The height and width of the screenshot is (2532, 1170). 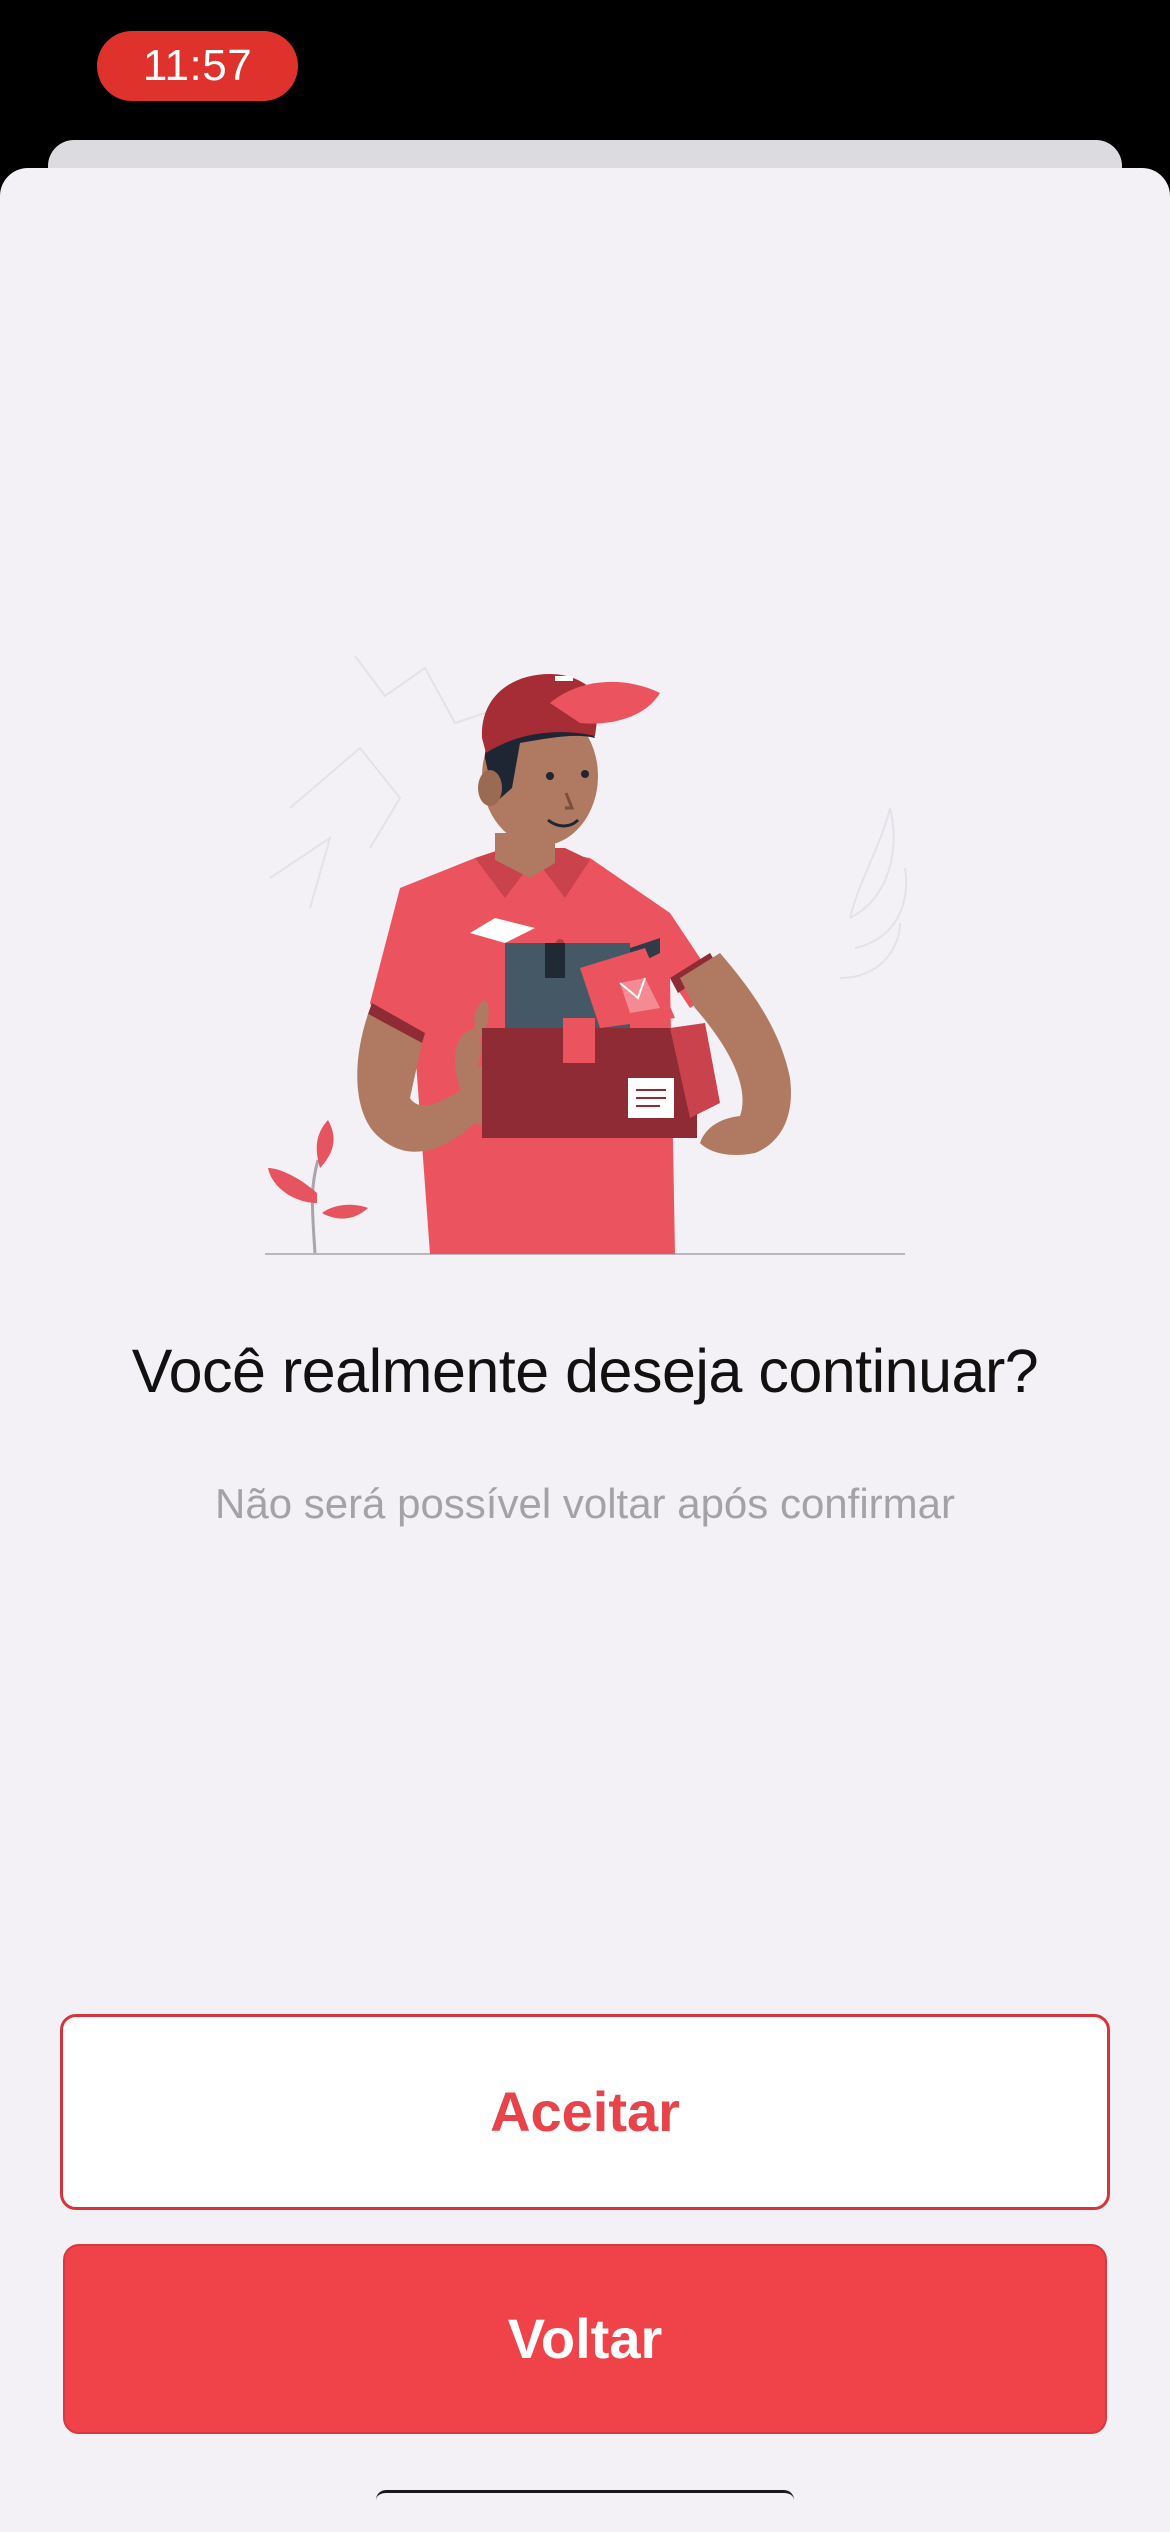 I want to click on accept-button: Aceitar, so click(x=585, y=2112).